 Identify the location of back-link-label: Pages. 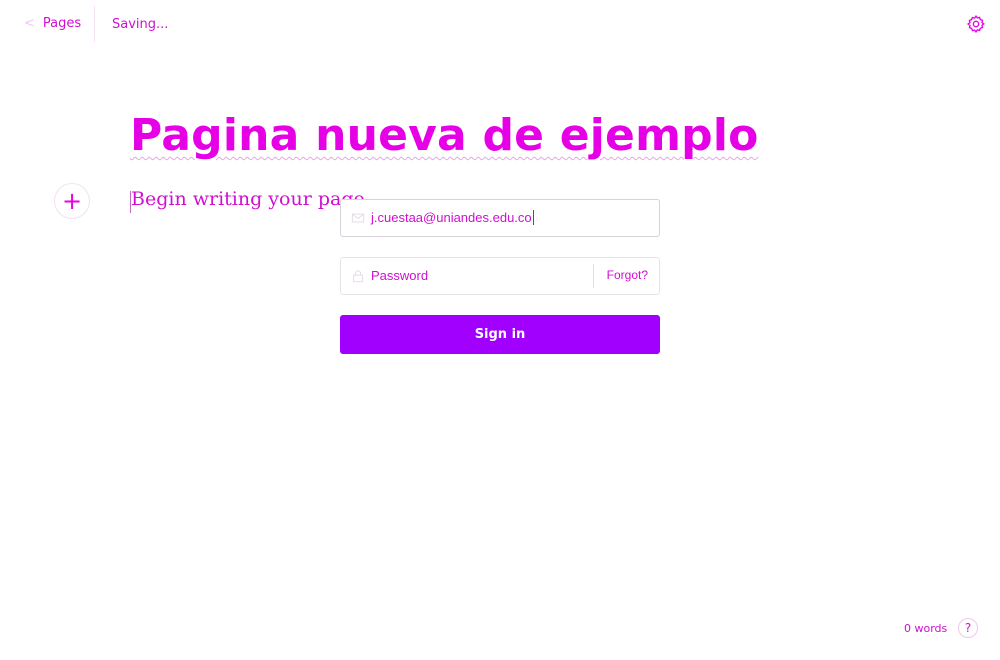
(62, 23).